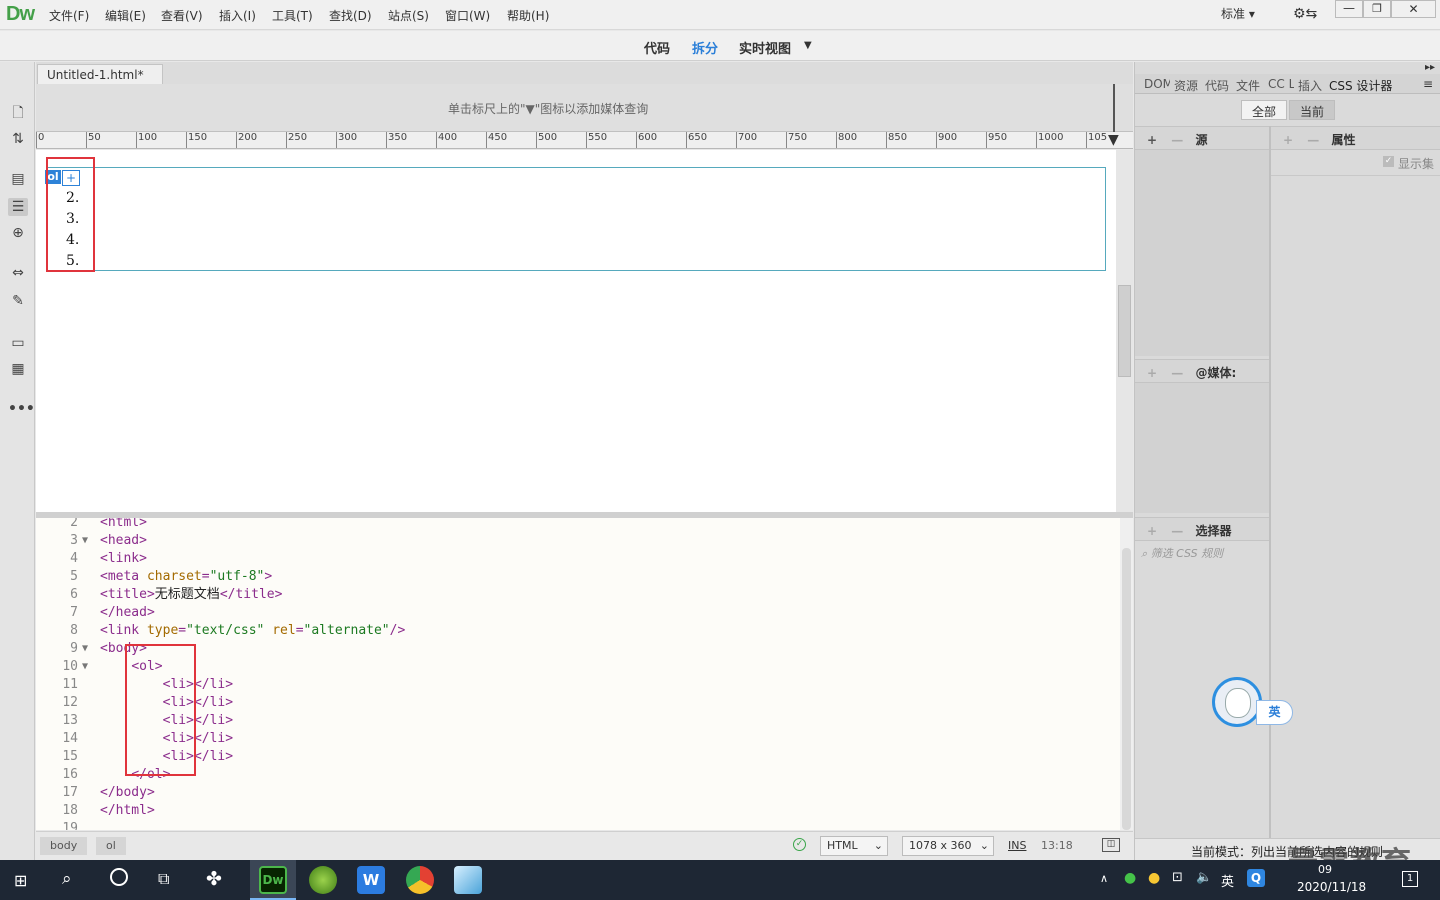 This screenshot has width=1440, height=900. I want to click on windows-start-icon: ⊞, so click(20, 880).